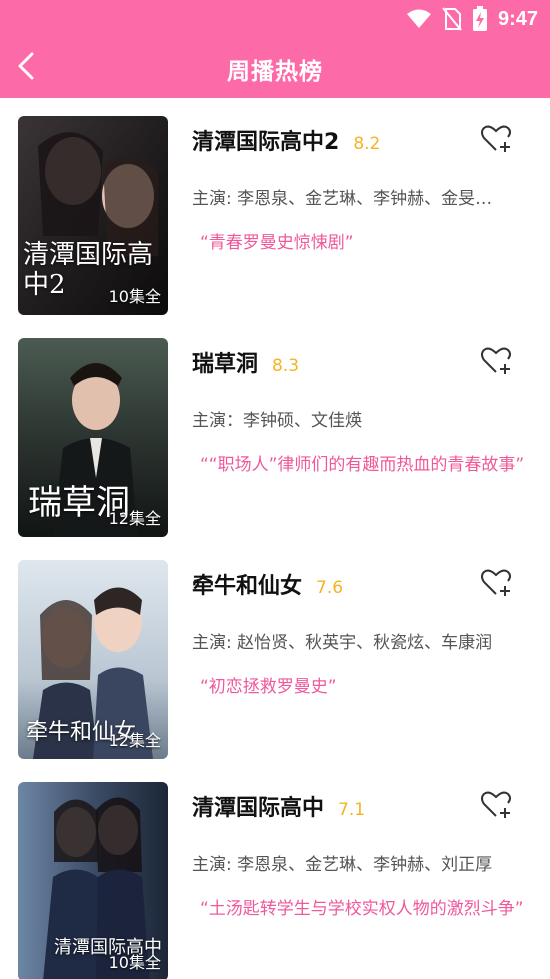 This screenshot has width=550, height=979. Describe the element at coordinates (277, 421) in the screenshot. I see `cast-text: 主演：李钟硕、文佳煐` at that location.